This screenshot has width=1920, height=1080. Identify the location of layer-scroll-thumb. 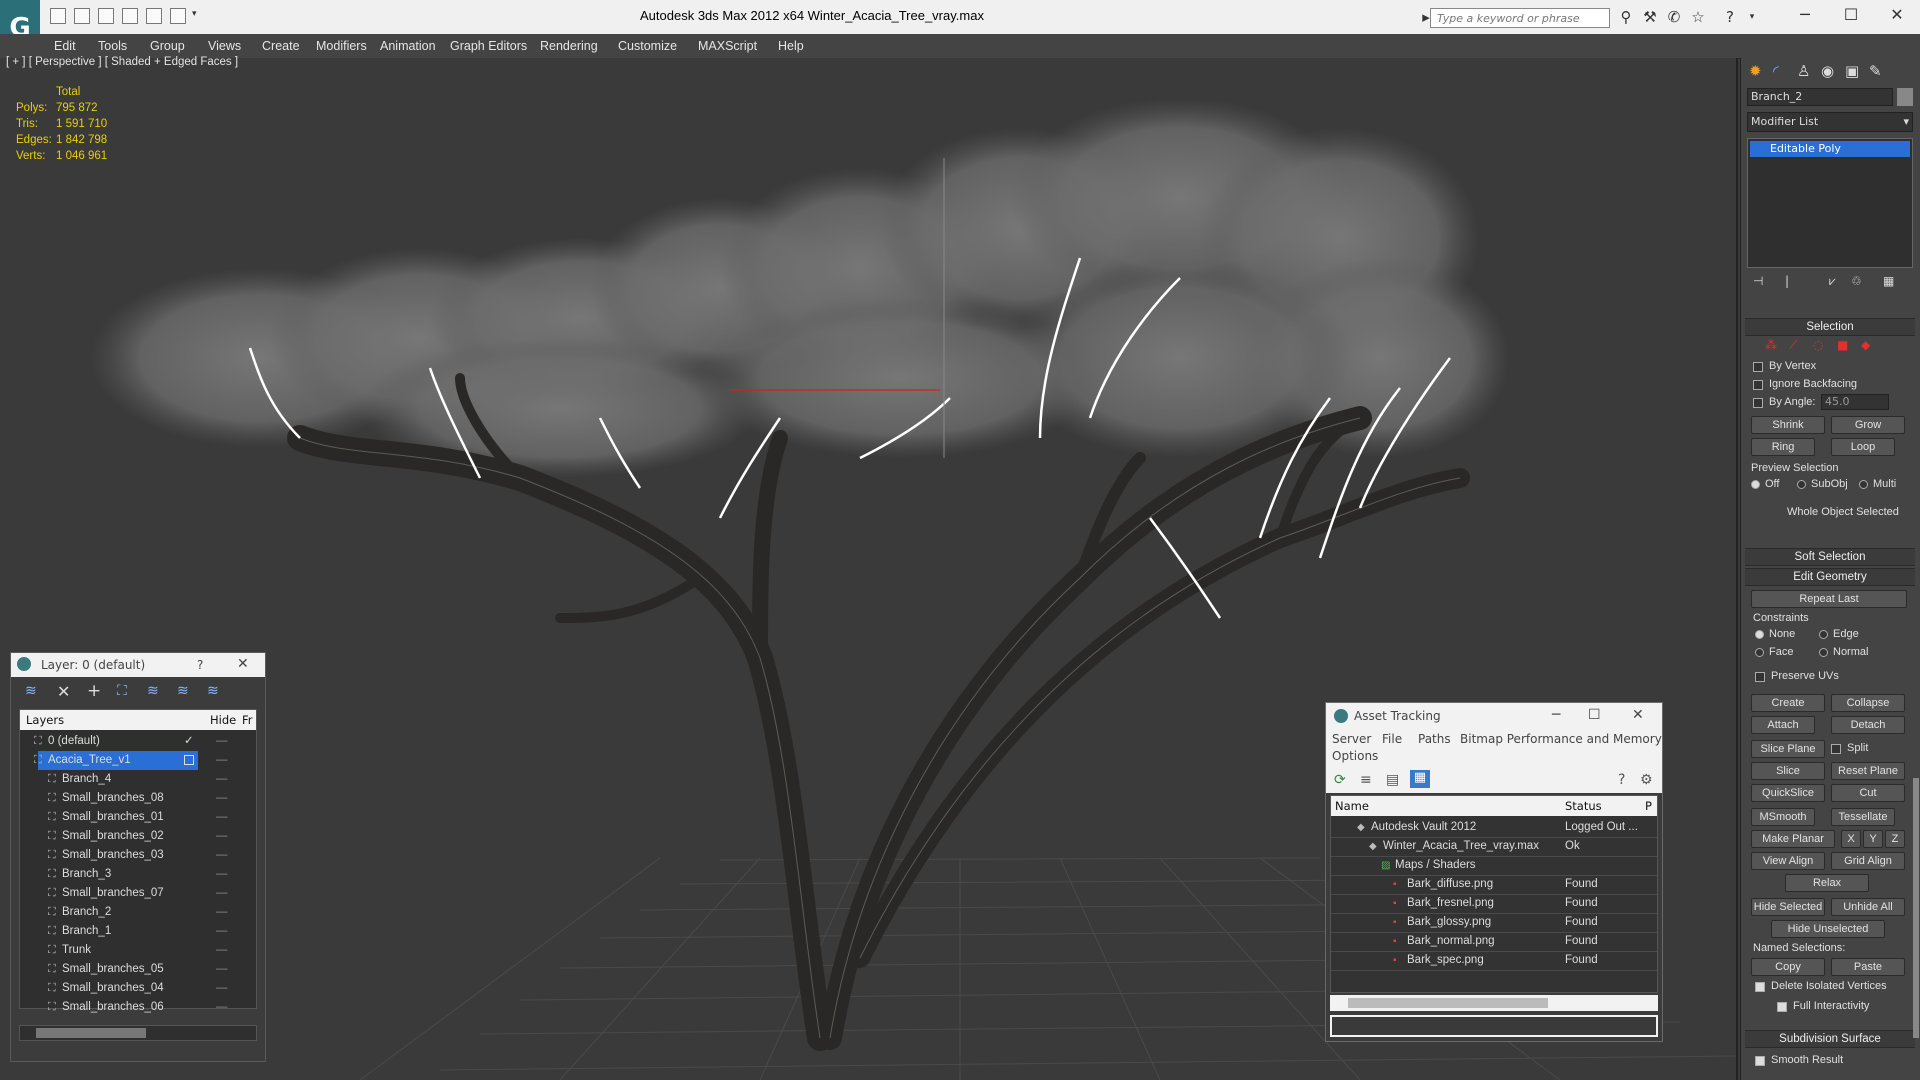
(91, 1033).